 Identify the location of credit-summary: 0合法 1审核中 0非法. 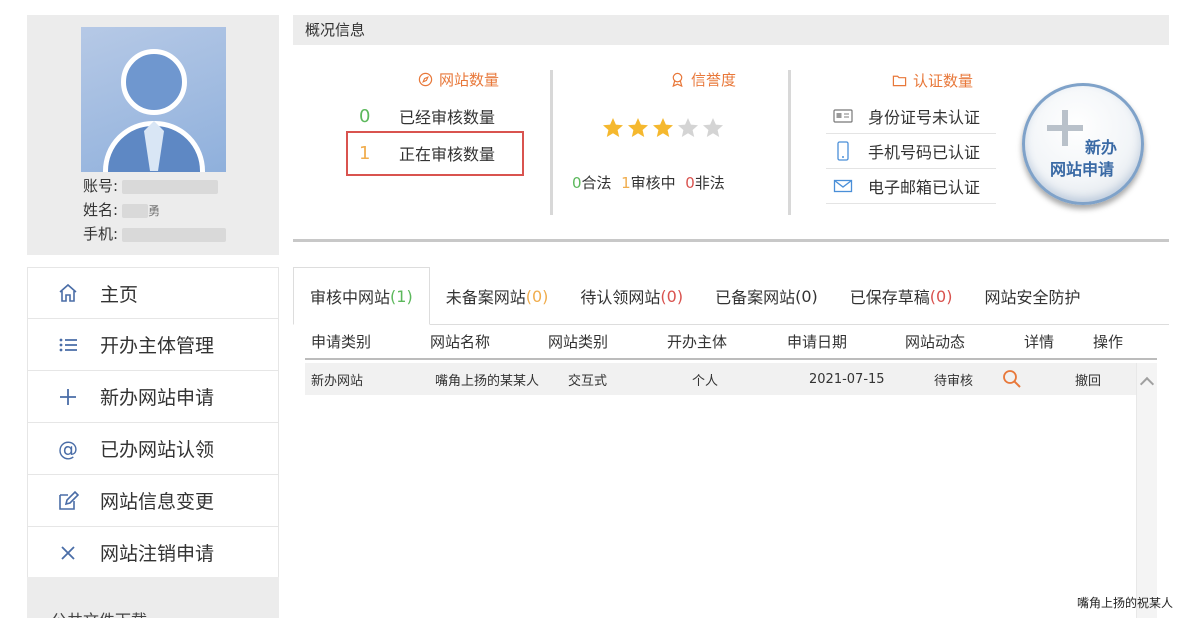
(648, 182).